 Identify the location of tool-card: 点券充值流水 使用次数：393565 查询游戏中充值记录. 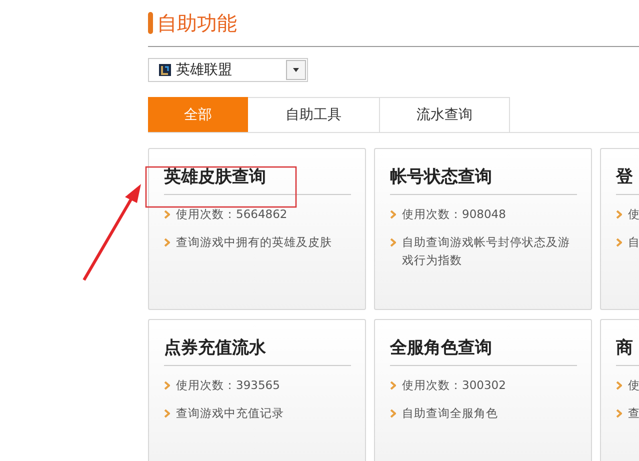
(257, 390).